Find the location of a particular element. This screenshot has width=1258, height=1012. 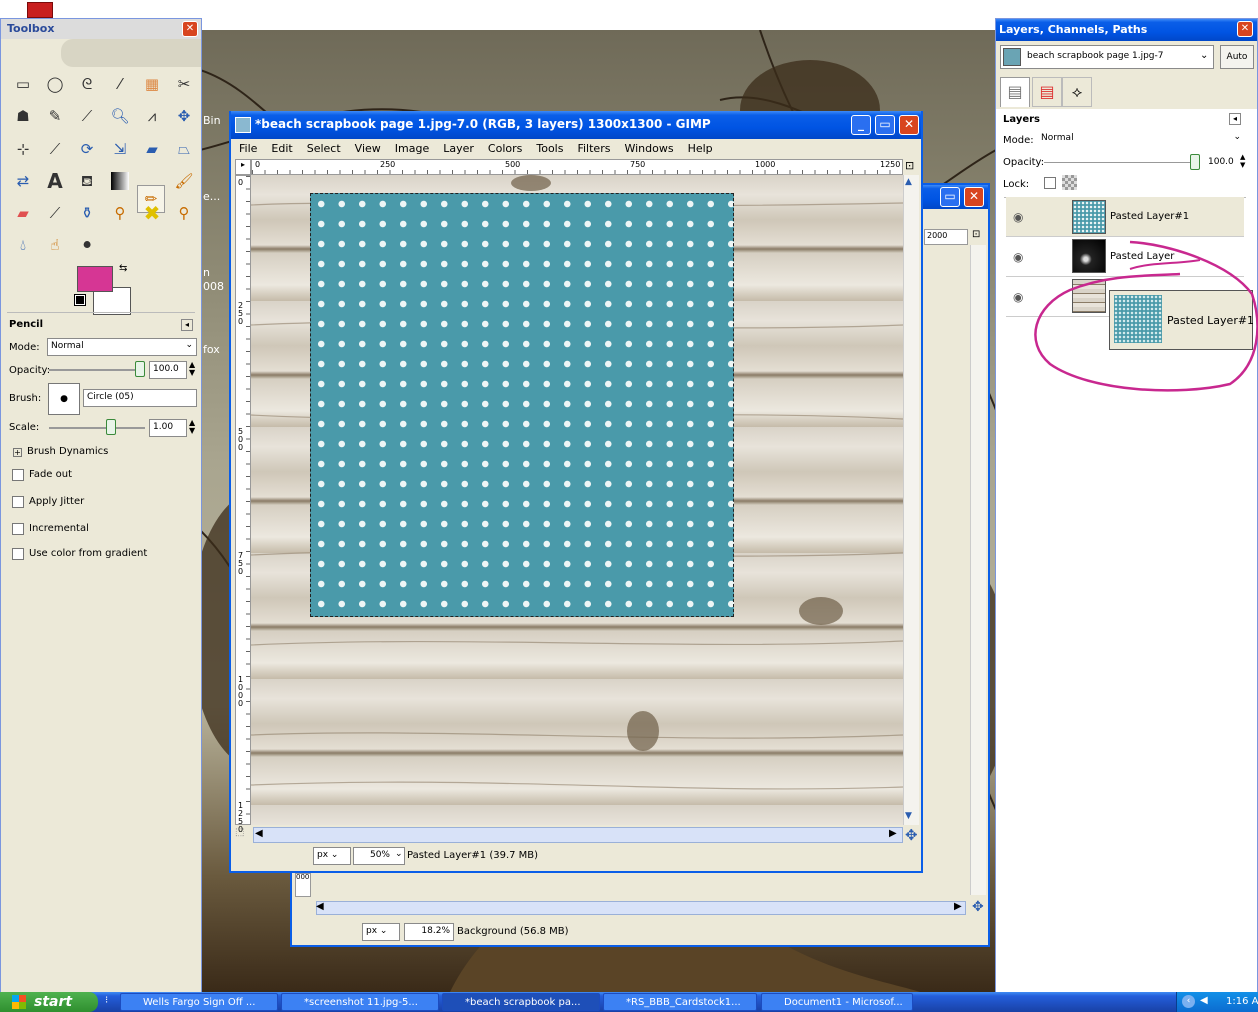

menu-filters: Filters is located at coordinates (593, 148).